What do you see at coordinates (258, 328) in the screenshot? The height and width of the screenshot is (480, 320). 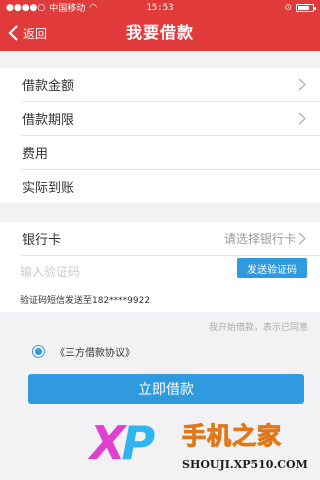 I see `agreement-hint: 我开始借款，表示已同意` at bounding box center [258, 328].